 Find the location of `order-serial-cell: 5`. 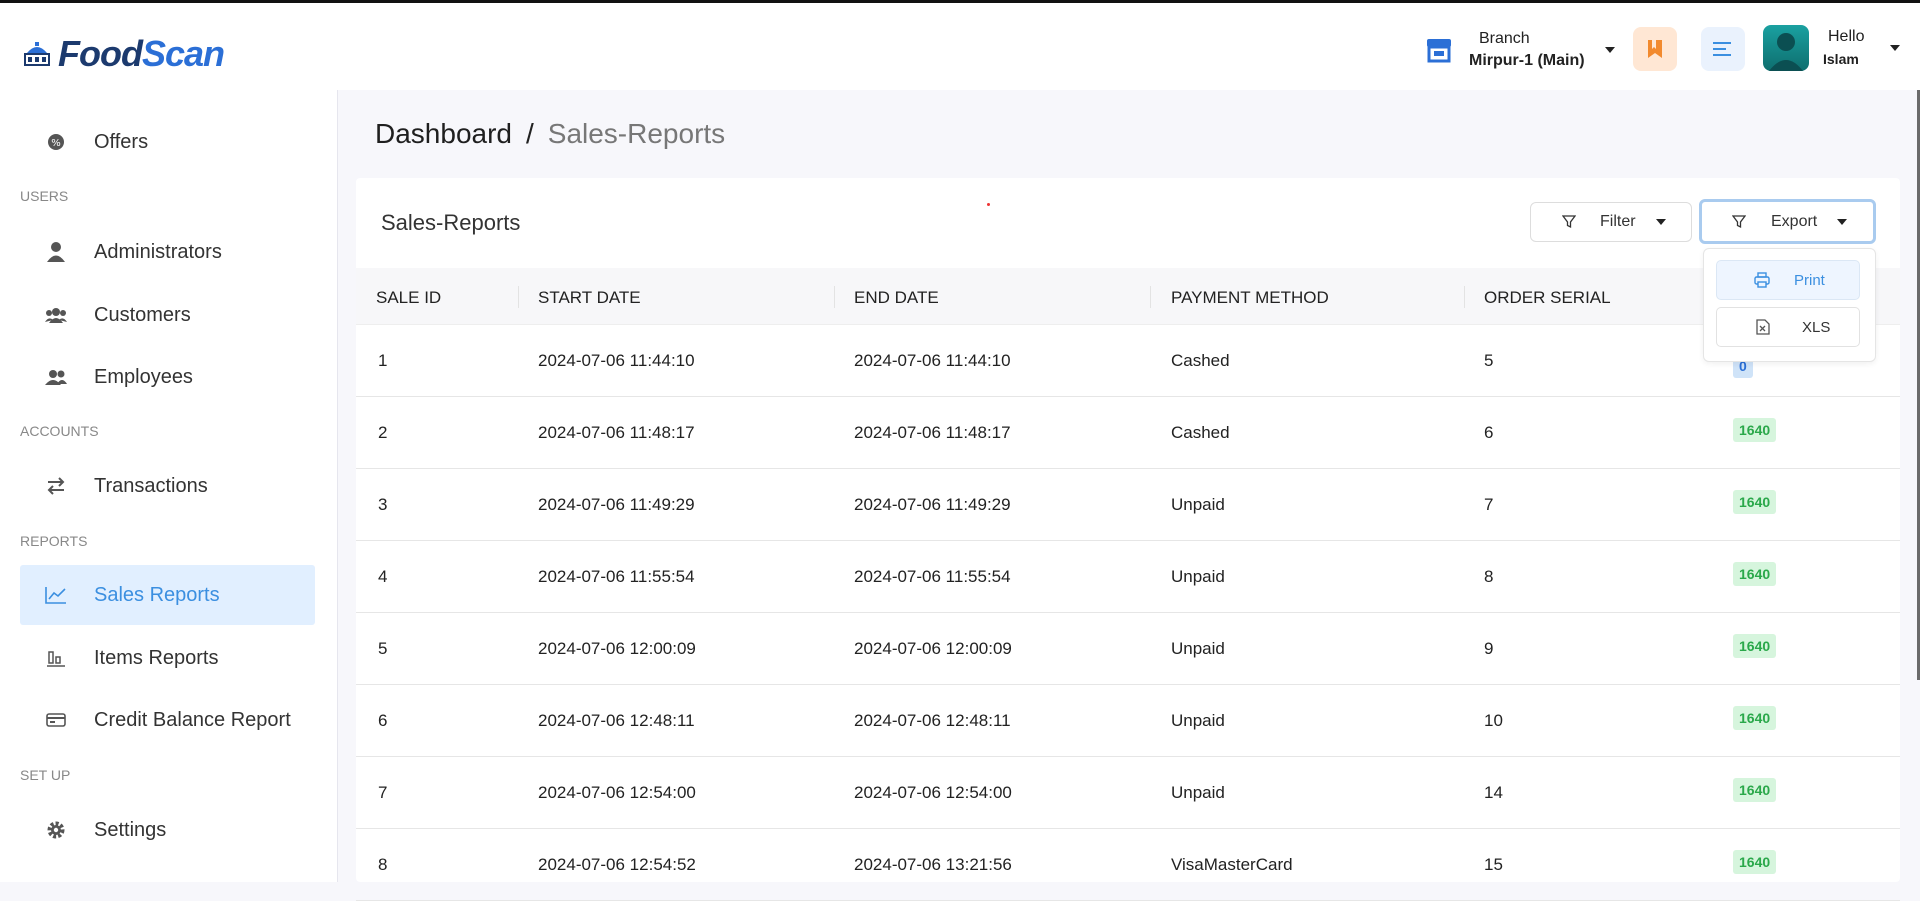

order-serial-cell: 5 is located at coordinates (1489, 360).